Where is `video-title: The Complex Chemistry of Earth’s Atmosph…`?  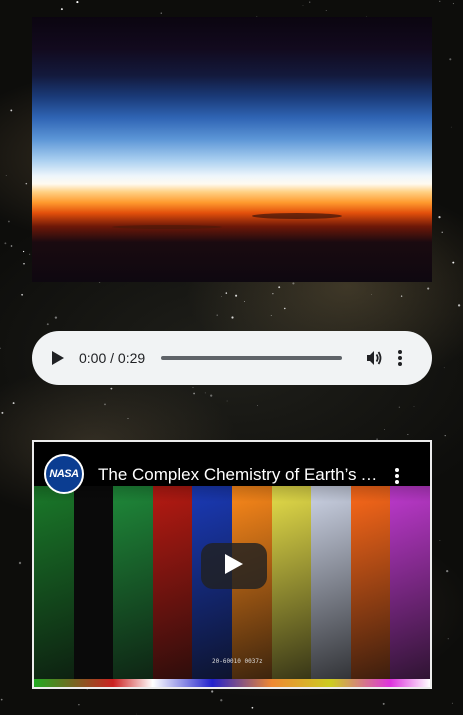
video-title: The Complex Chemistry of Earth’s Atmosph… is located at coordinates (238, 475).